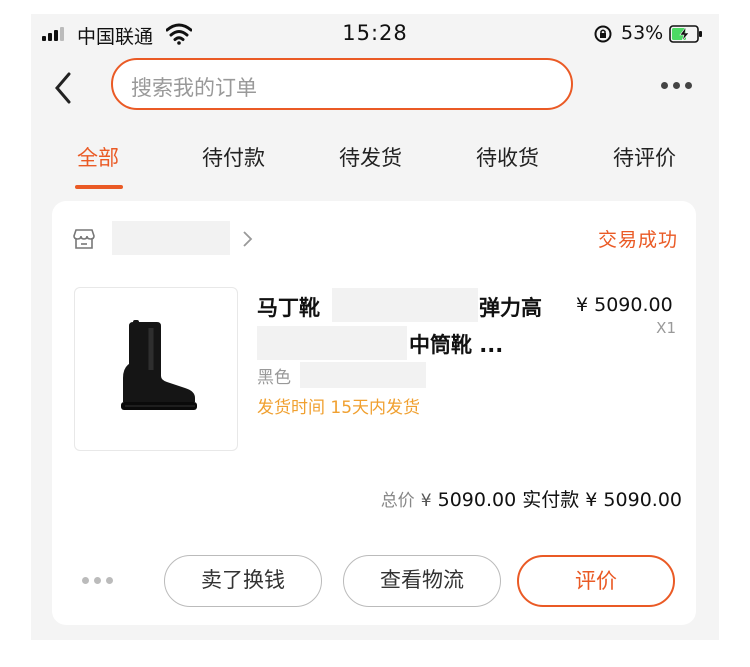  Describe the element at coordinates (171, 238) in the screenshot. I see `shop-name-redacted` at that location.